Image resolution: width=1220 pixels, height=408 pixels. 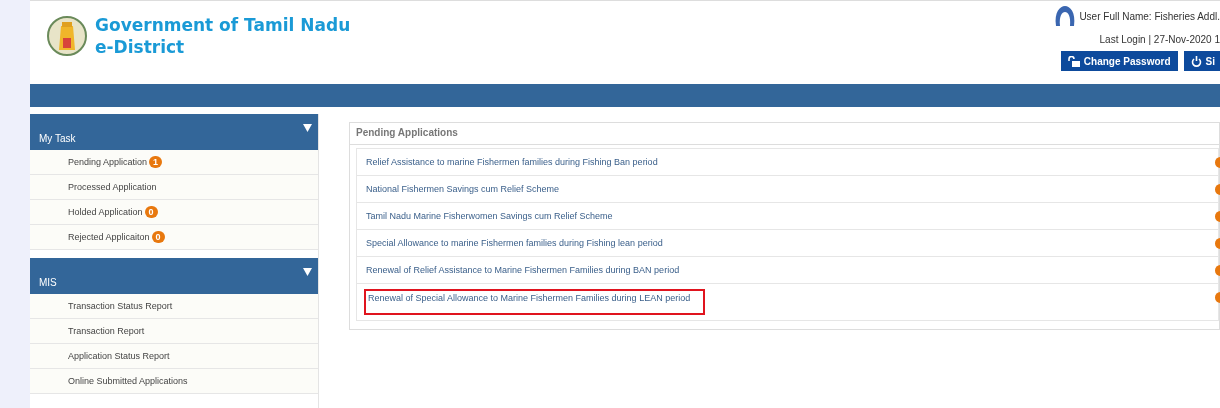 I want to click on user-name: User Full Name: Fisheries Addl., so click(x=1149, y=16).